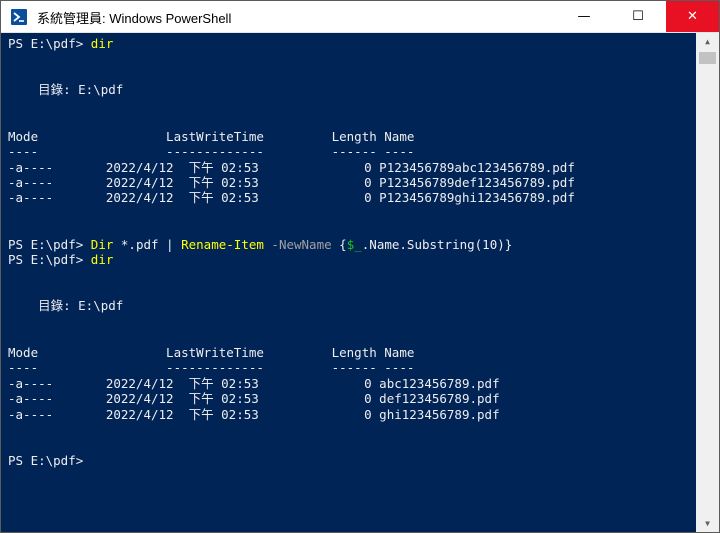  I want to click on arrow-up-icon: ▲, so click(707, 41).